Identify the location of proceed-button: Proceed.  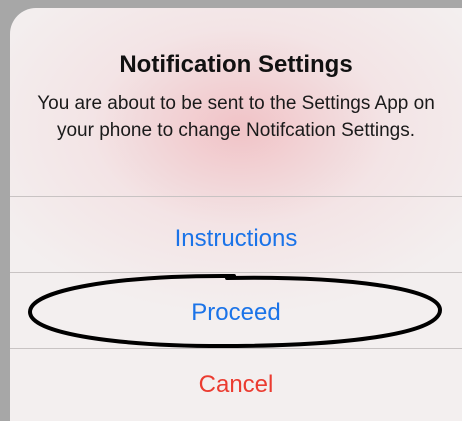
(236, 313).